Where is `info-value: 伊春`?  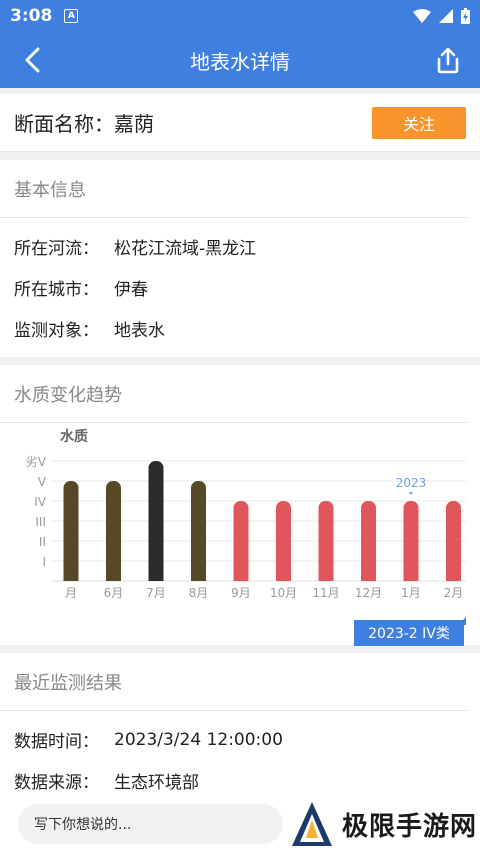 info-value: 伊春 is located at coordinates (131, 290).